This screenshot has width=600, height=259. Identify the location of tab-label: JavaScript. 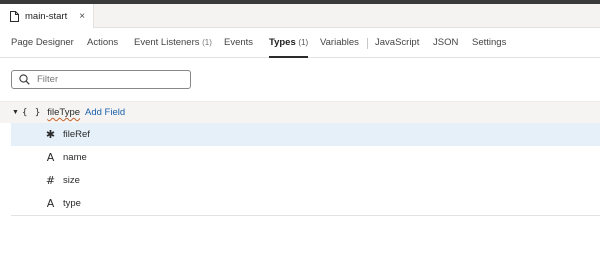
(397, 42).